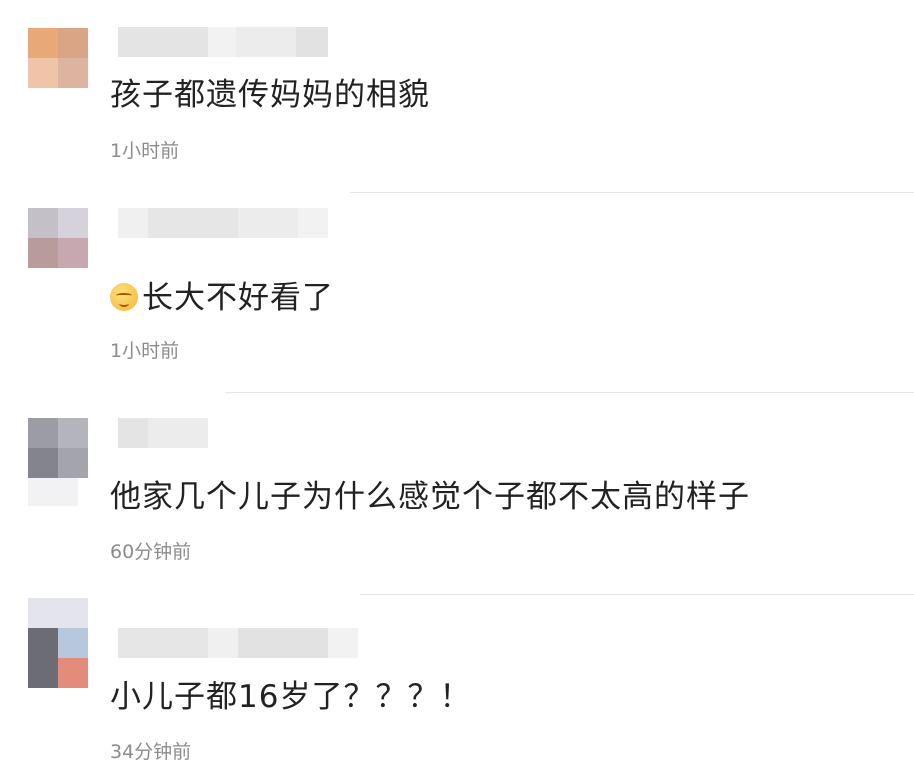 Image resolution: width=914 pixels, height=778 pixels. What do you see at coordinates (270, 95) in the screenshot?
I see `comment-text: 孩子都遗传妈妈的相貌` at bounding box center [270, 95].